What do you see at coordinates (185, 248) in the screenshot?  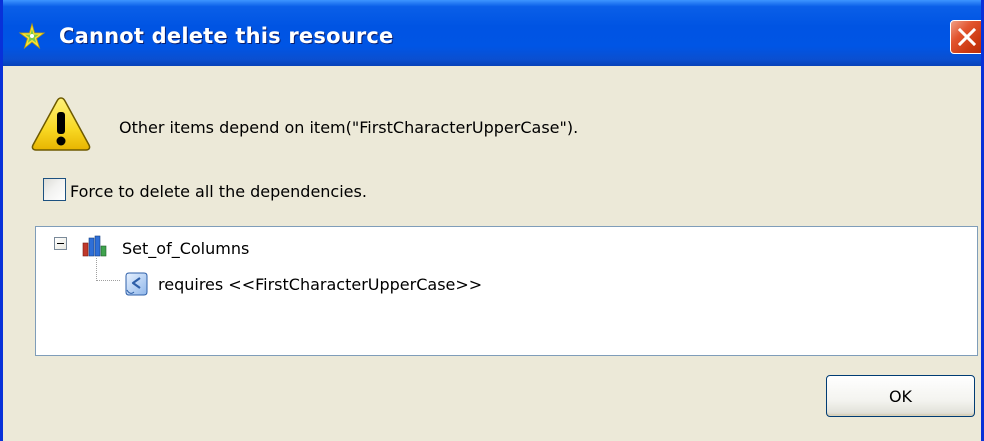 I see `tree-node-set-of-columns: Set_of_Columns` at bounding box center [185, 248].